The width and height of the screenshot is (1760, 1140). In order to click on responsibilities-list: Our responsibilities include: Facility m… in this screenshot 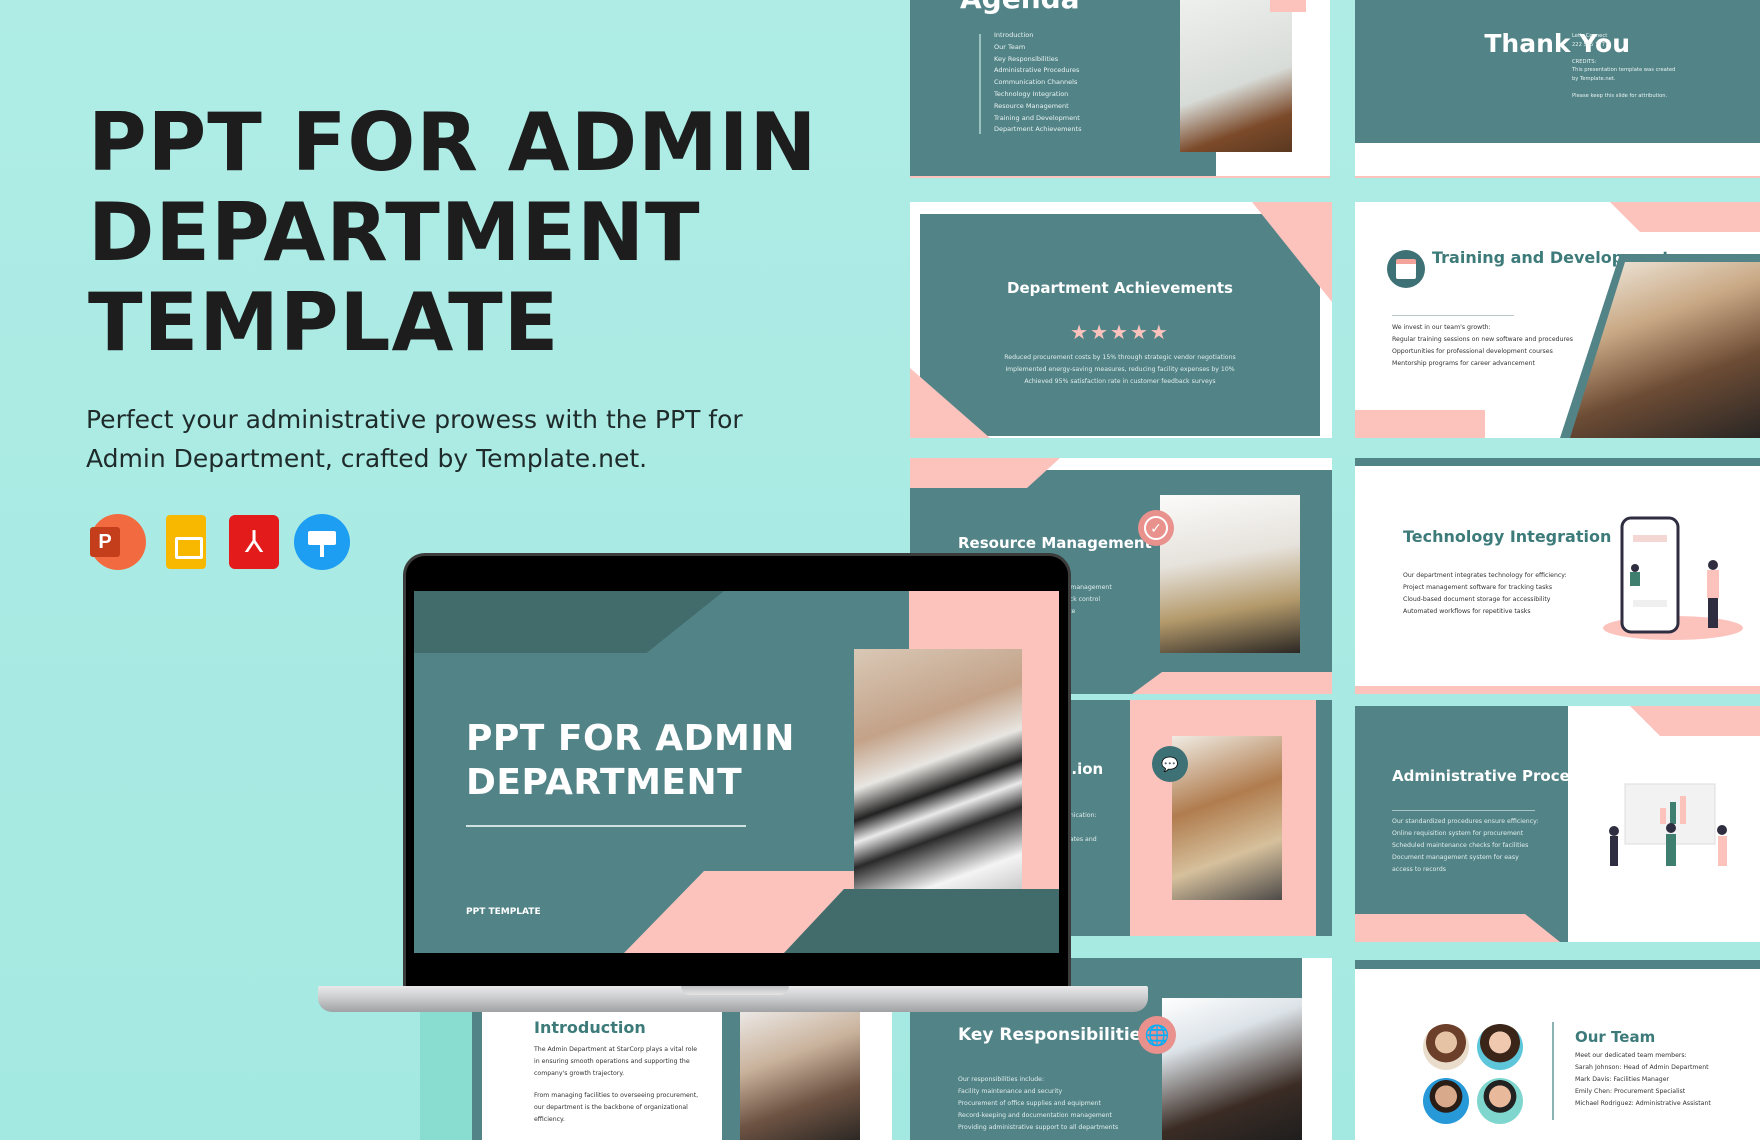, I will do `click(1038, 1104)`.